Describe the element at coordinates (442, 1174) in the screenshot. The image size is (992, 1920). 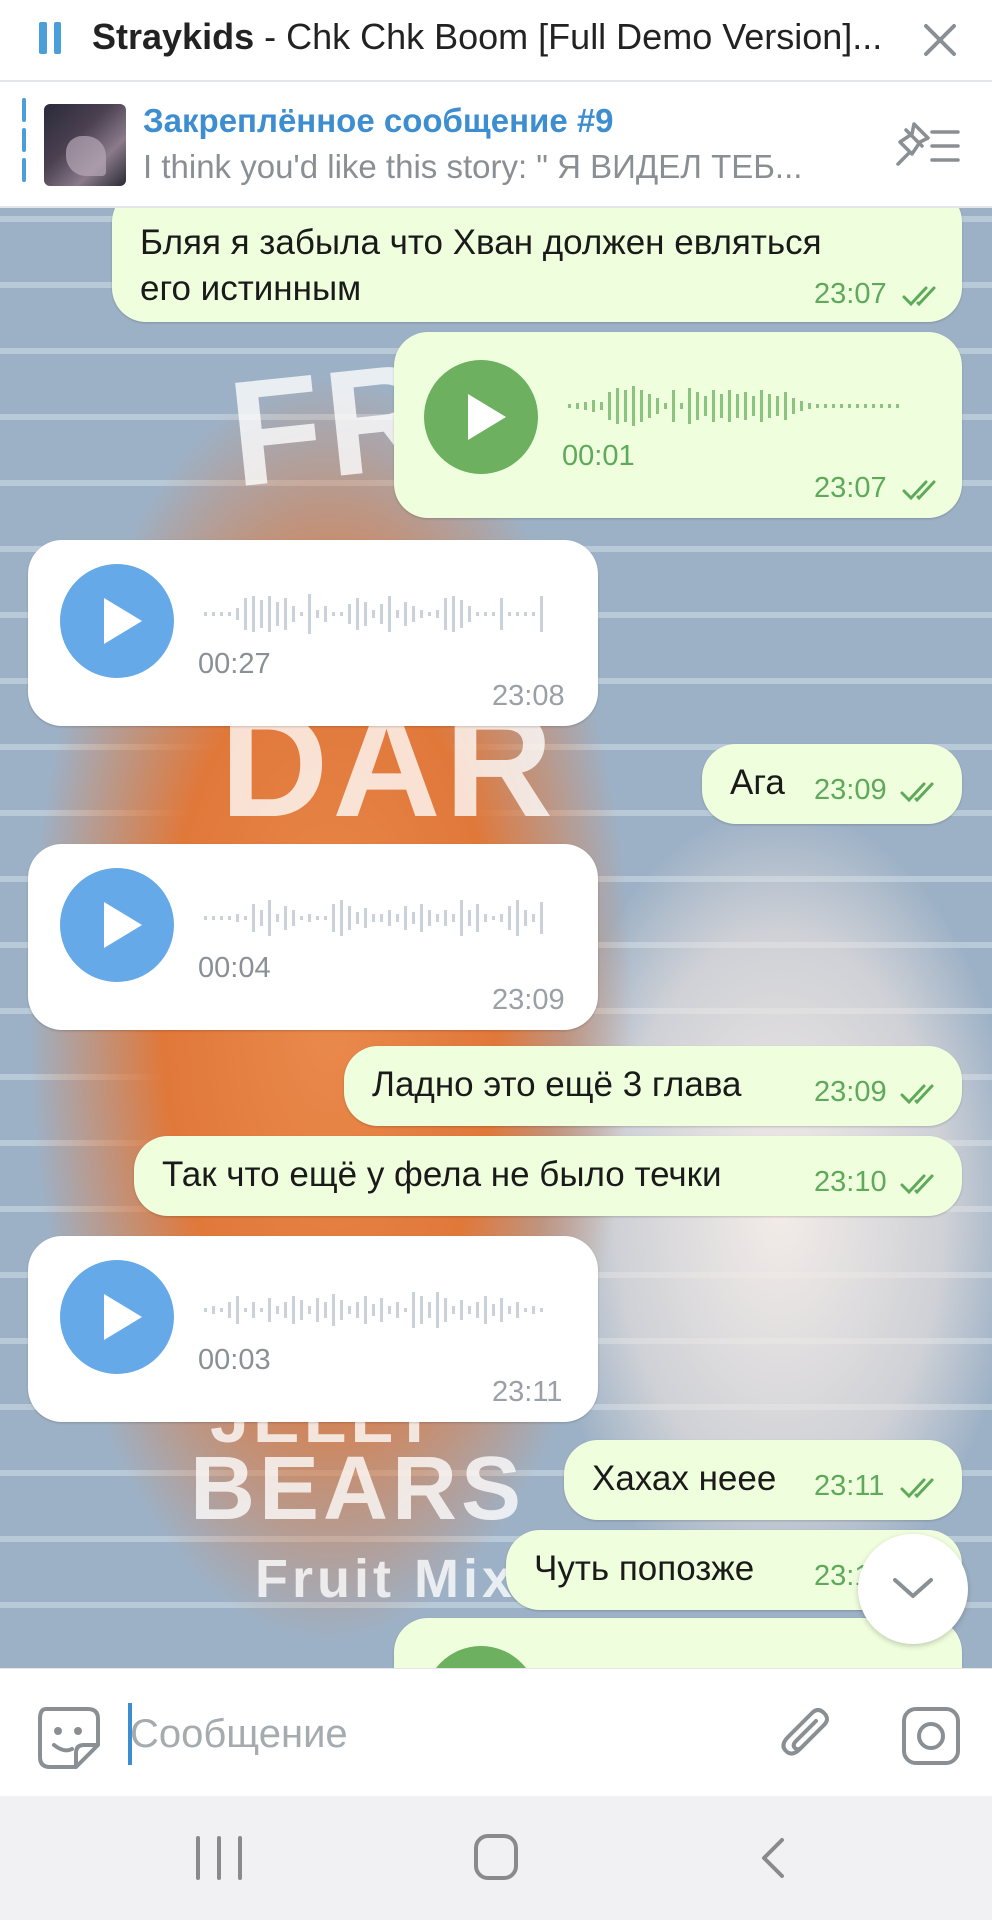
I see `message-text: Так что ещё у фела не было течки` at that location.